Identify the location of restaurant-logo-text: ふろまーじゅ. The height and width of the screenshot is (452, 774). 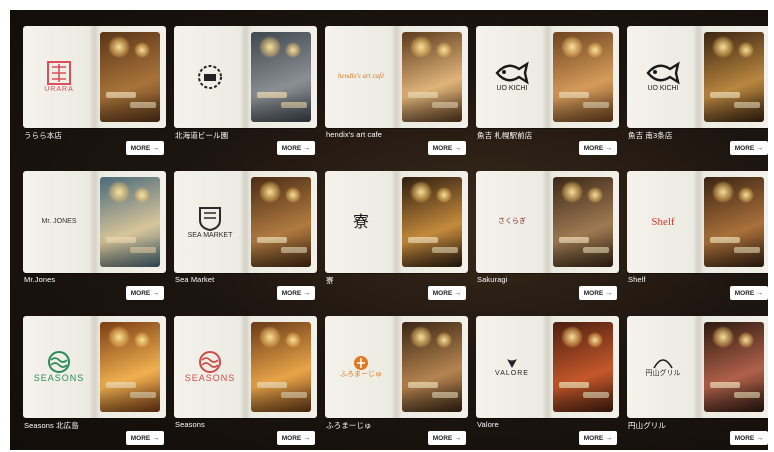
(361, 375).